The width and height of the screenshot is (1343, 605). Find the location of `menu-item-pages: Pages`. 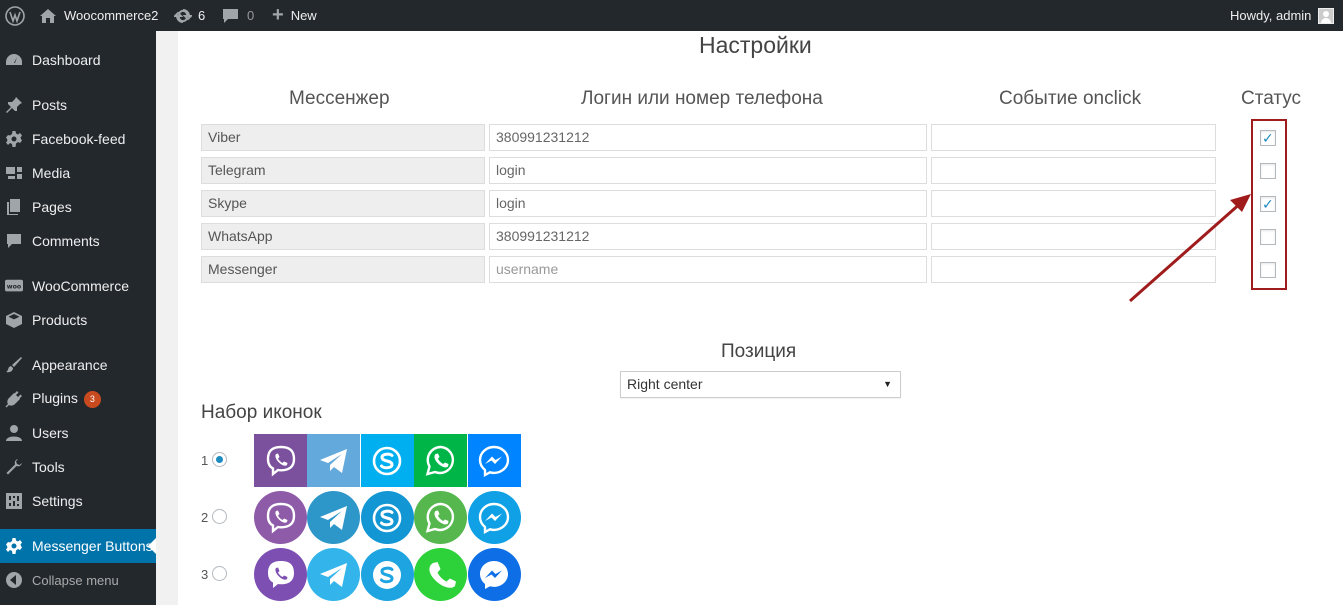

menu-item-pages: Pages is located at coordinates (78, 207).